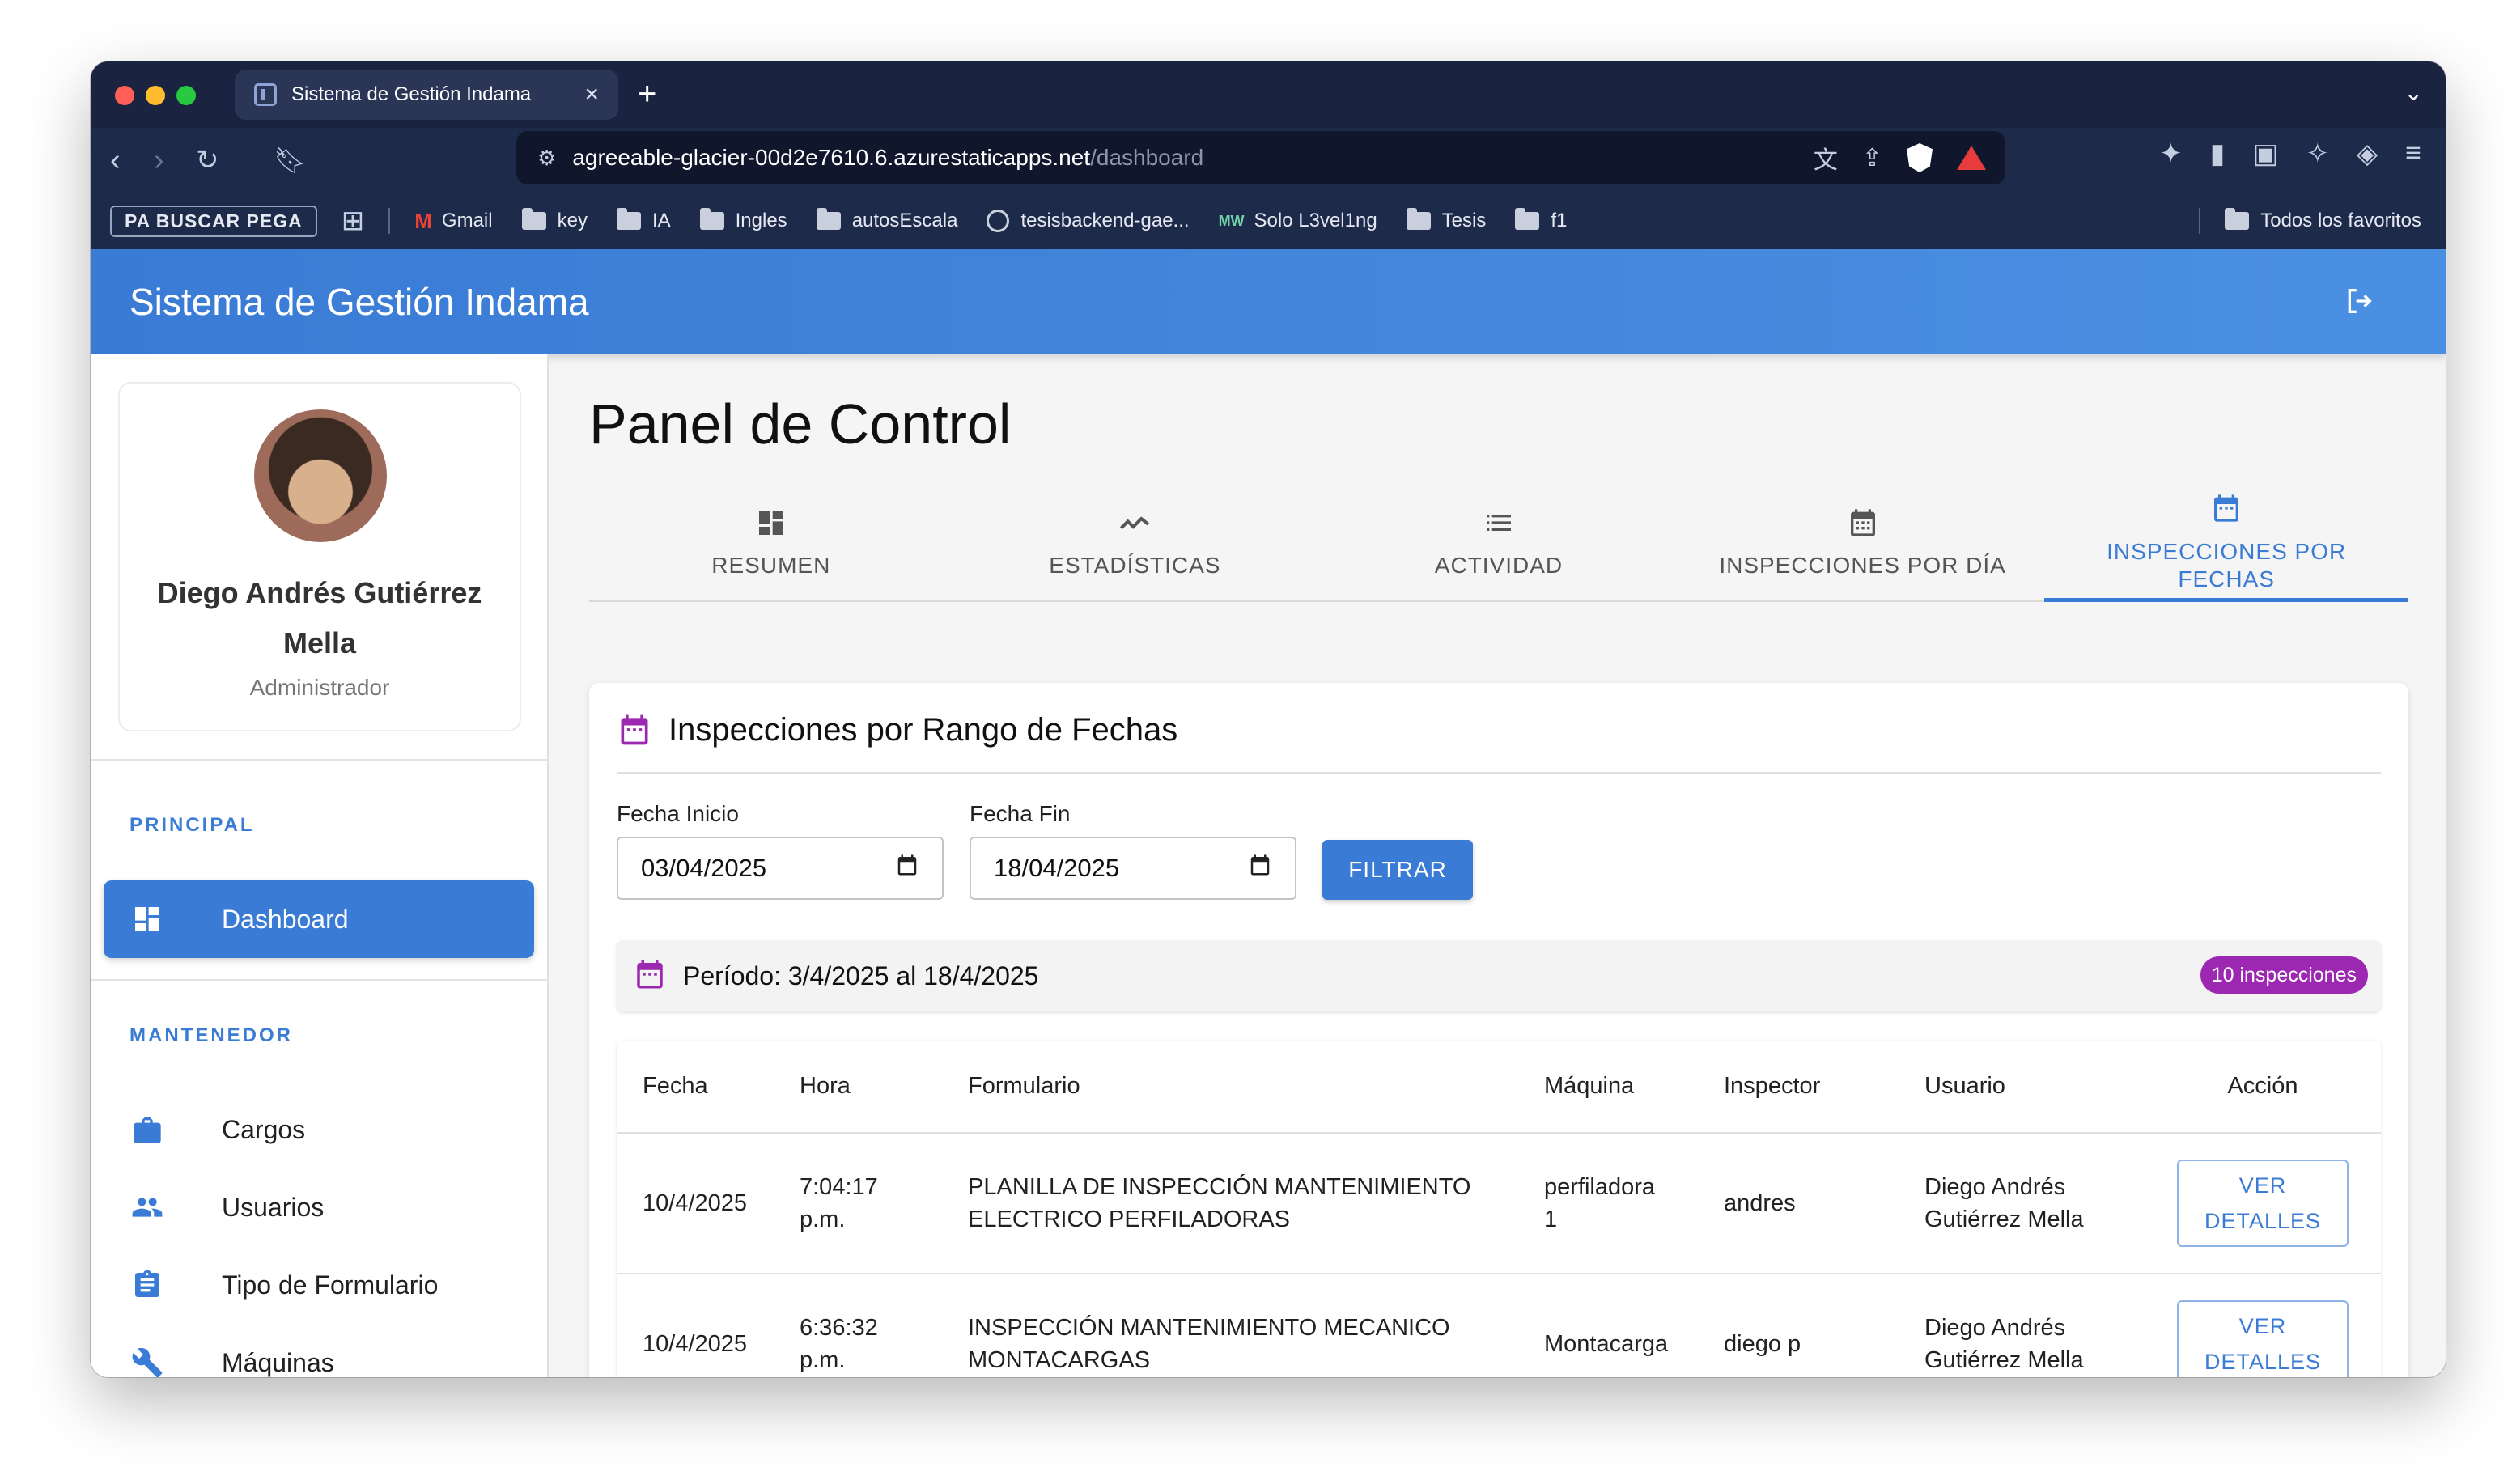 Image resolution: width=2512 pixels, height=1484 pixels. What do you see at coordinates (1133, 869) in the screenshot?
I see `end-date-field: 18/04/2025` at bounding box center [1133, 869].